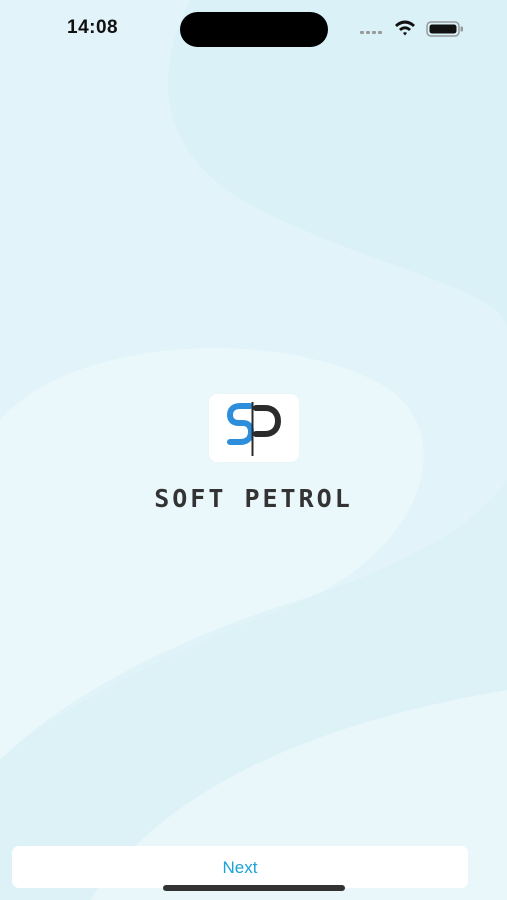 This screenshot has height=900, width=507. I want to click on sp-logo-icon, so click(254, 429).